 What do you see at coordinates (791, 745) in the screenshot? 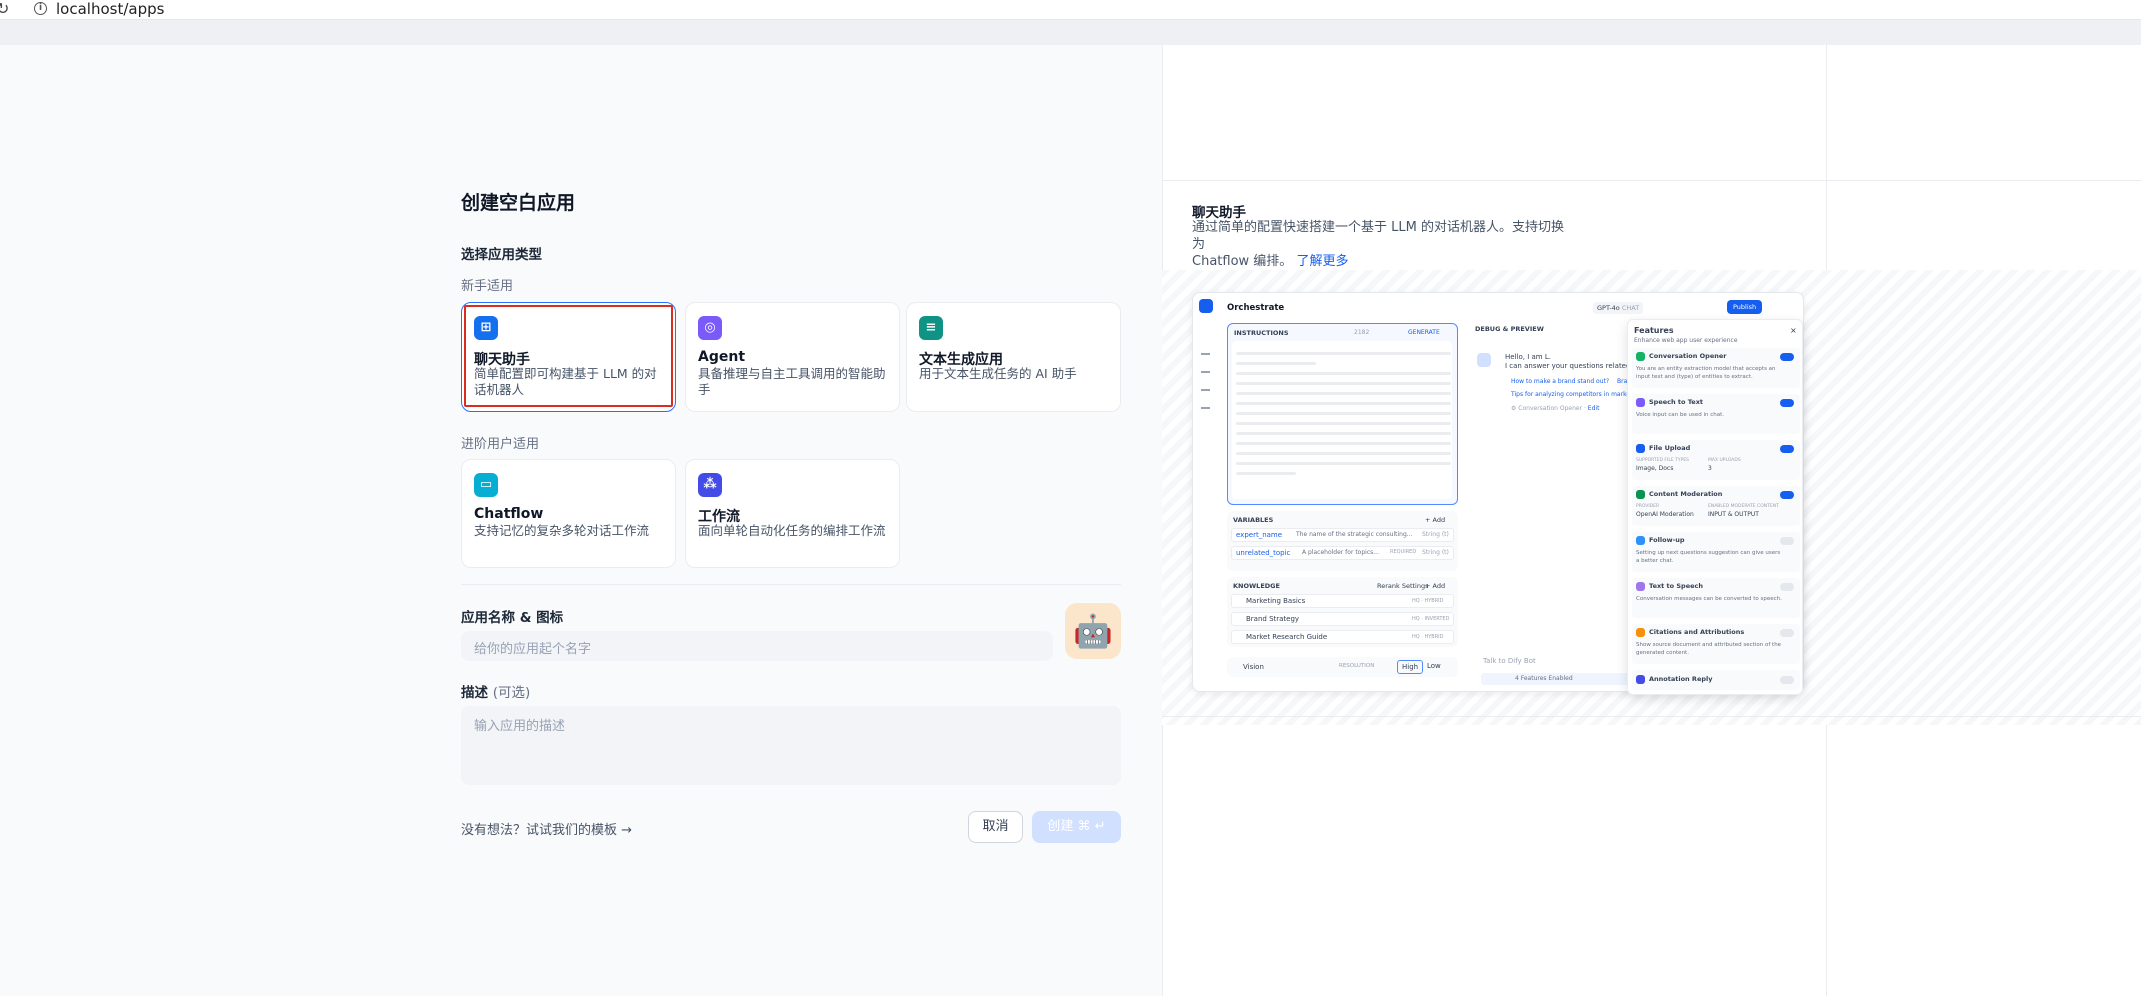
I see `app-desc-textarea: 输入应用的描述` at bounding box center [791, 745].